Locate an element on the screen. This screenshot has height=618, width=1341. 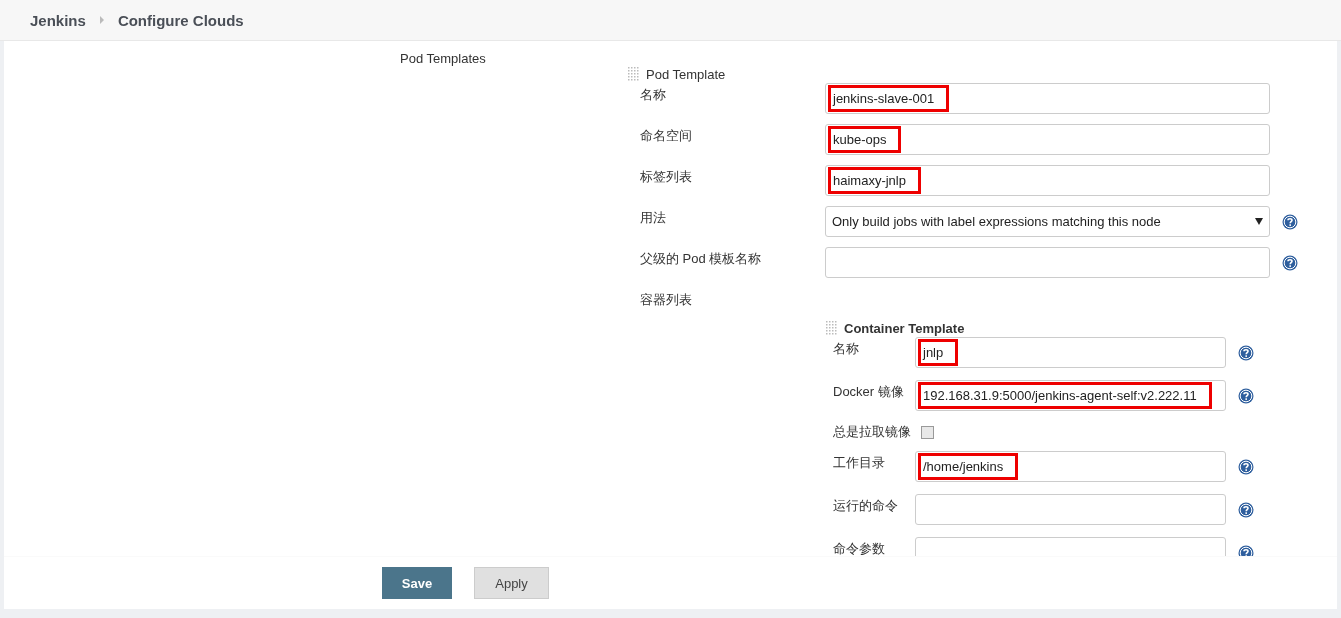
breadcrumb-link: Configure Clouds is located at coordinates (180, 20).